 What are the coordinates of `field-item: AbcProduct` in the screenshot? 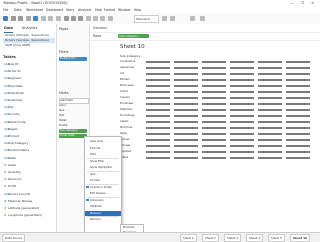 It's located at (11, 136).